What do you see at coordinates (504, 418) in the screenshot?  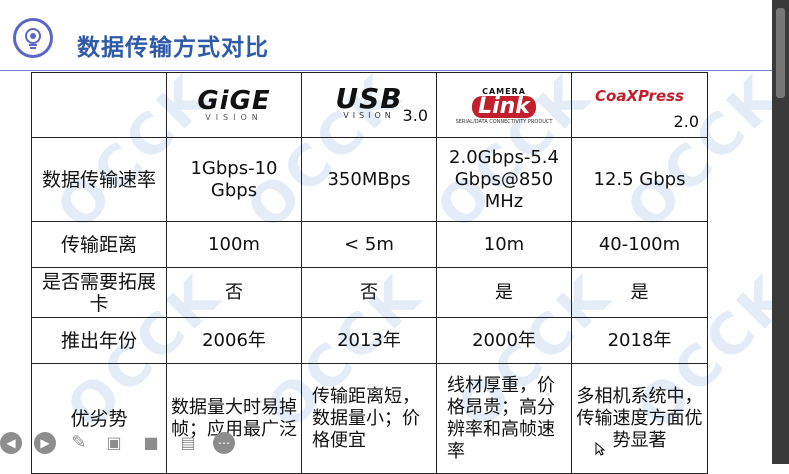 I see `table-cell: 线材厚重，价格昂贵；高分辨率和高帧速率` at bounding box center [504, 418].